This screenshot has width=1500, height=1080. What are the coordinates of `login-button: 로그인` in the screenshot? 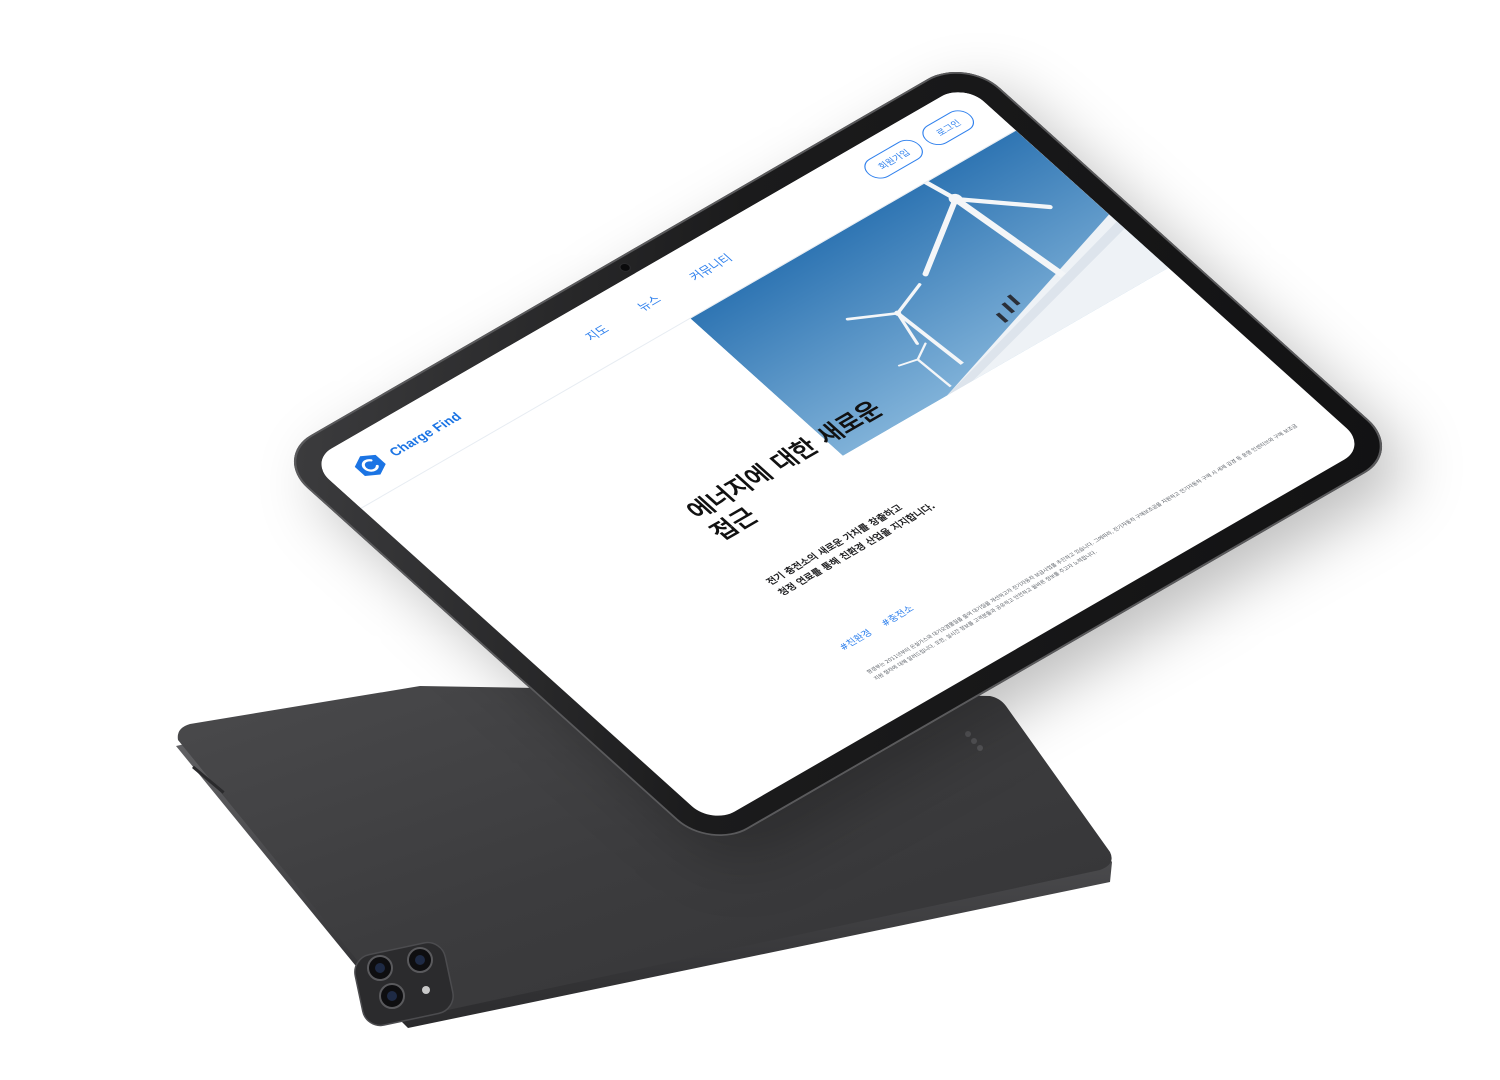 It's located at (948, 128).